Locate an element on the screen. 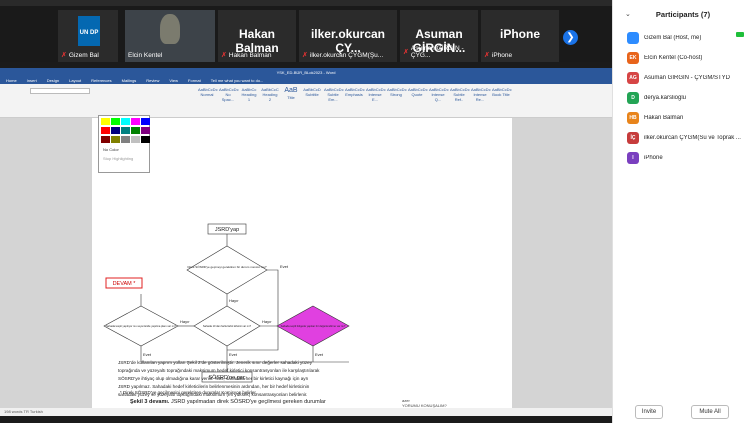 This screenshot has width=752, height=423. word-title: YSK_ED-BÜR_BLok2023 - Word is located at coordinates (306, 72).